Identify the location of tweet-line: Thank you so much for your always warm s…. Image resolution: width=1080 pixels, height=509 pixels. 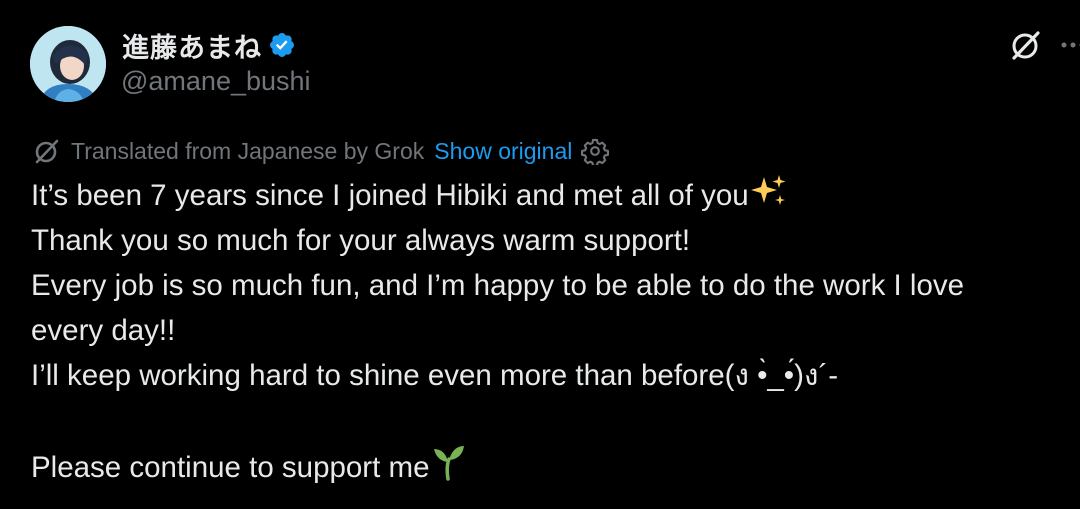
(361, 240).